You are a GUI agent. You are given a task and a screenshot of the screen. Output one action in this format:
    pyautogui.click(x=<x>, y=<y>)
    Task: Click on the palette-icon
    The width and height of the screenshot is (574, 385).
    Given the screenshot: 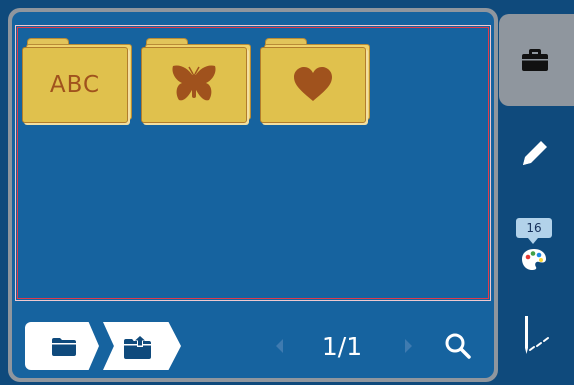 What is the action you would take?
    pyautogui.click(x=534, y=259)
    